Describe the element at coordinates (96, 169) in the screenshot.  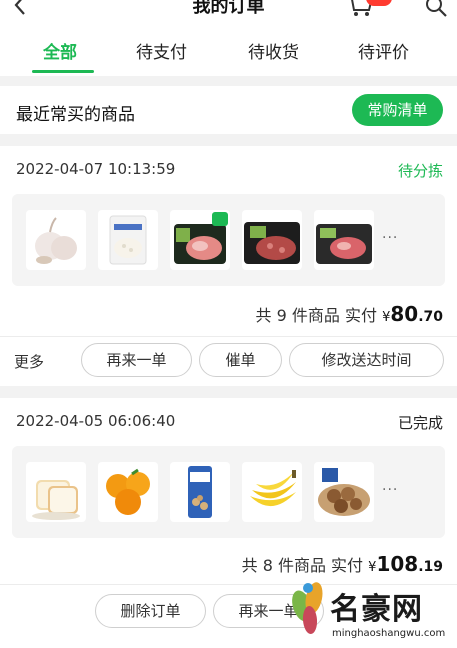
I see `order-datetime: 2022-04-07 10:13:59` at that location.